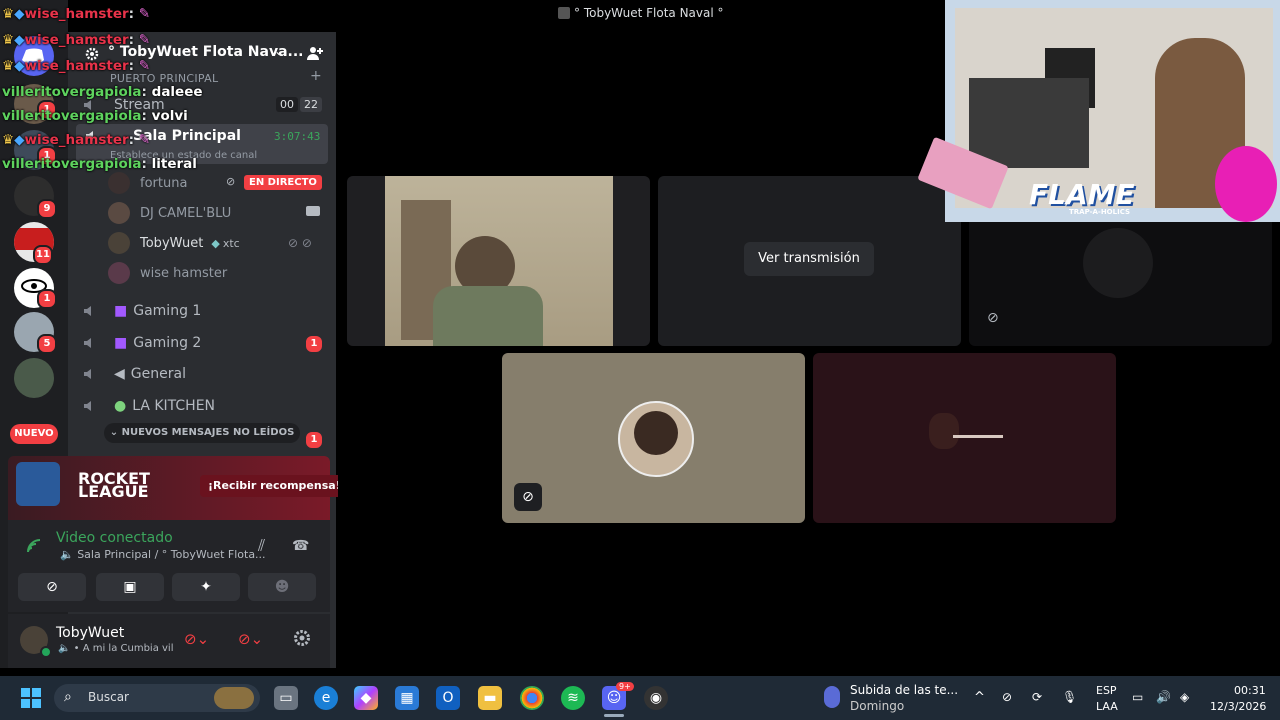 The image size is (1280, 720). Describe the element at coordinates (38, 484) in the screenshot. I see `game-thumbnail` at that location.